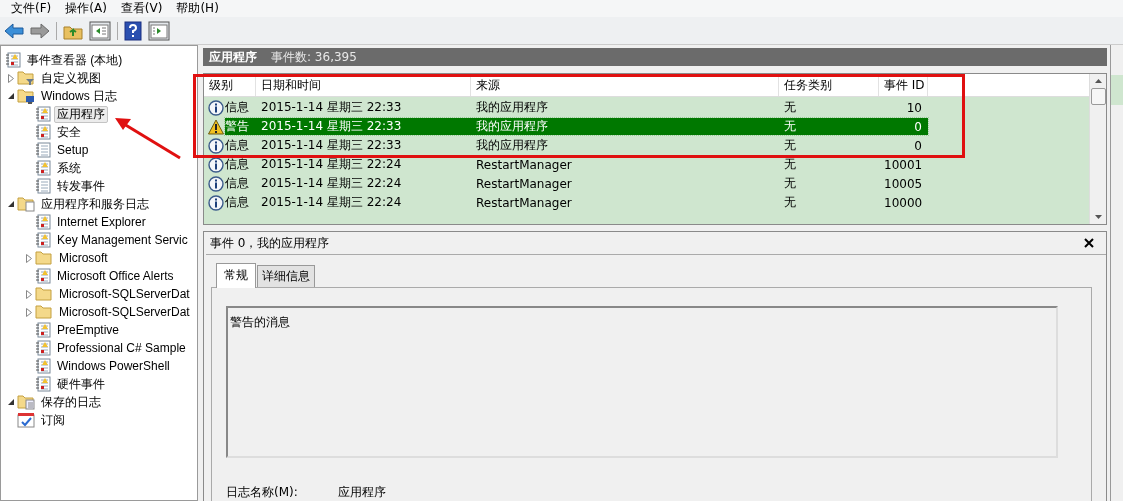 The height and width of the screenshot is (501, 1123). Describe the element at coordinates (69, 168) in the screenshot. I see `tree-item: 系统` at that location.